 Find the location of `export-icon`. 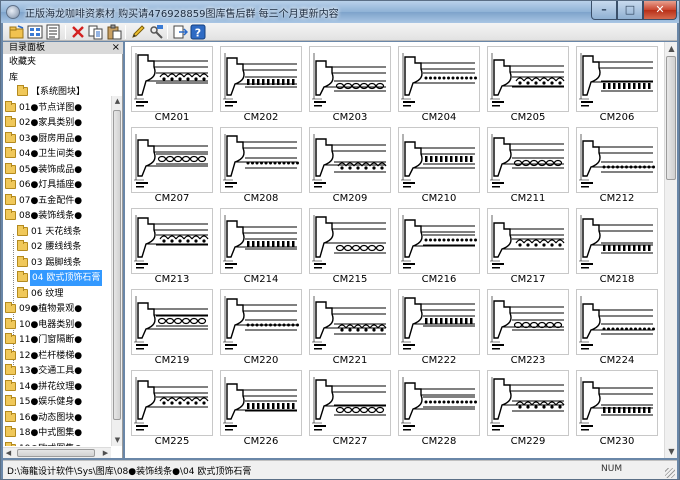

export-icon is located at coordinates (180, 32).